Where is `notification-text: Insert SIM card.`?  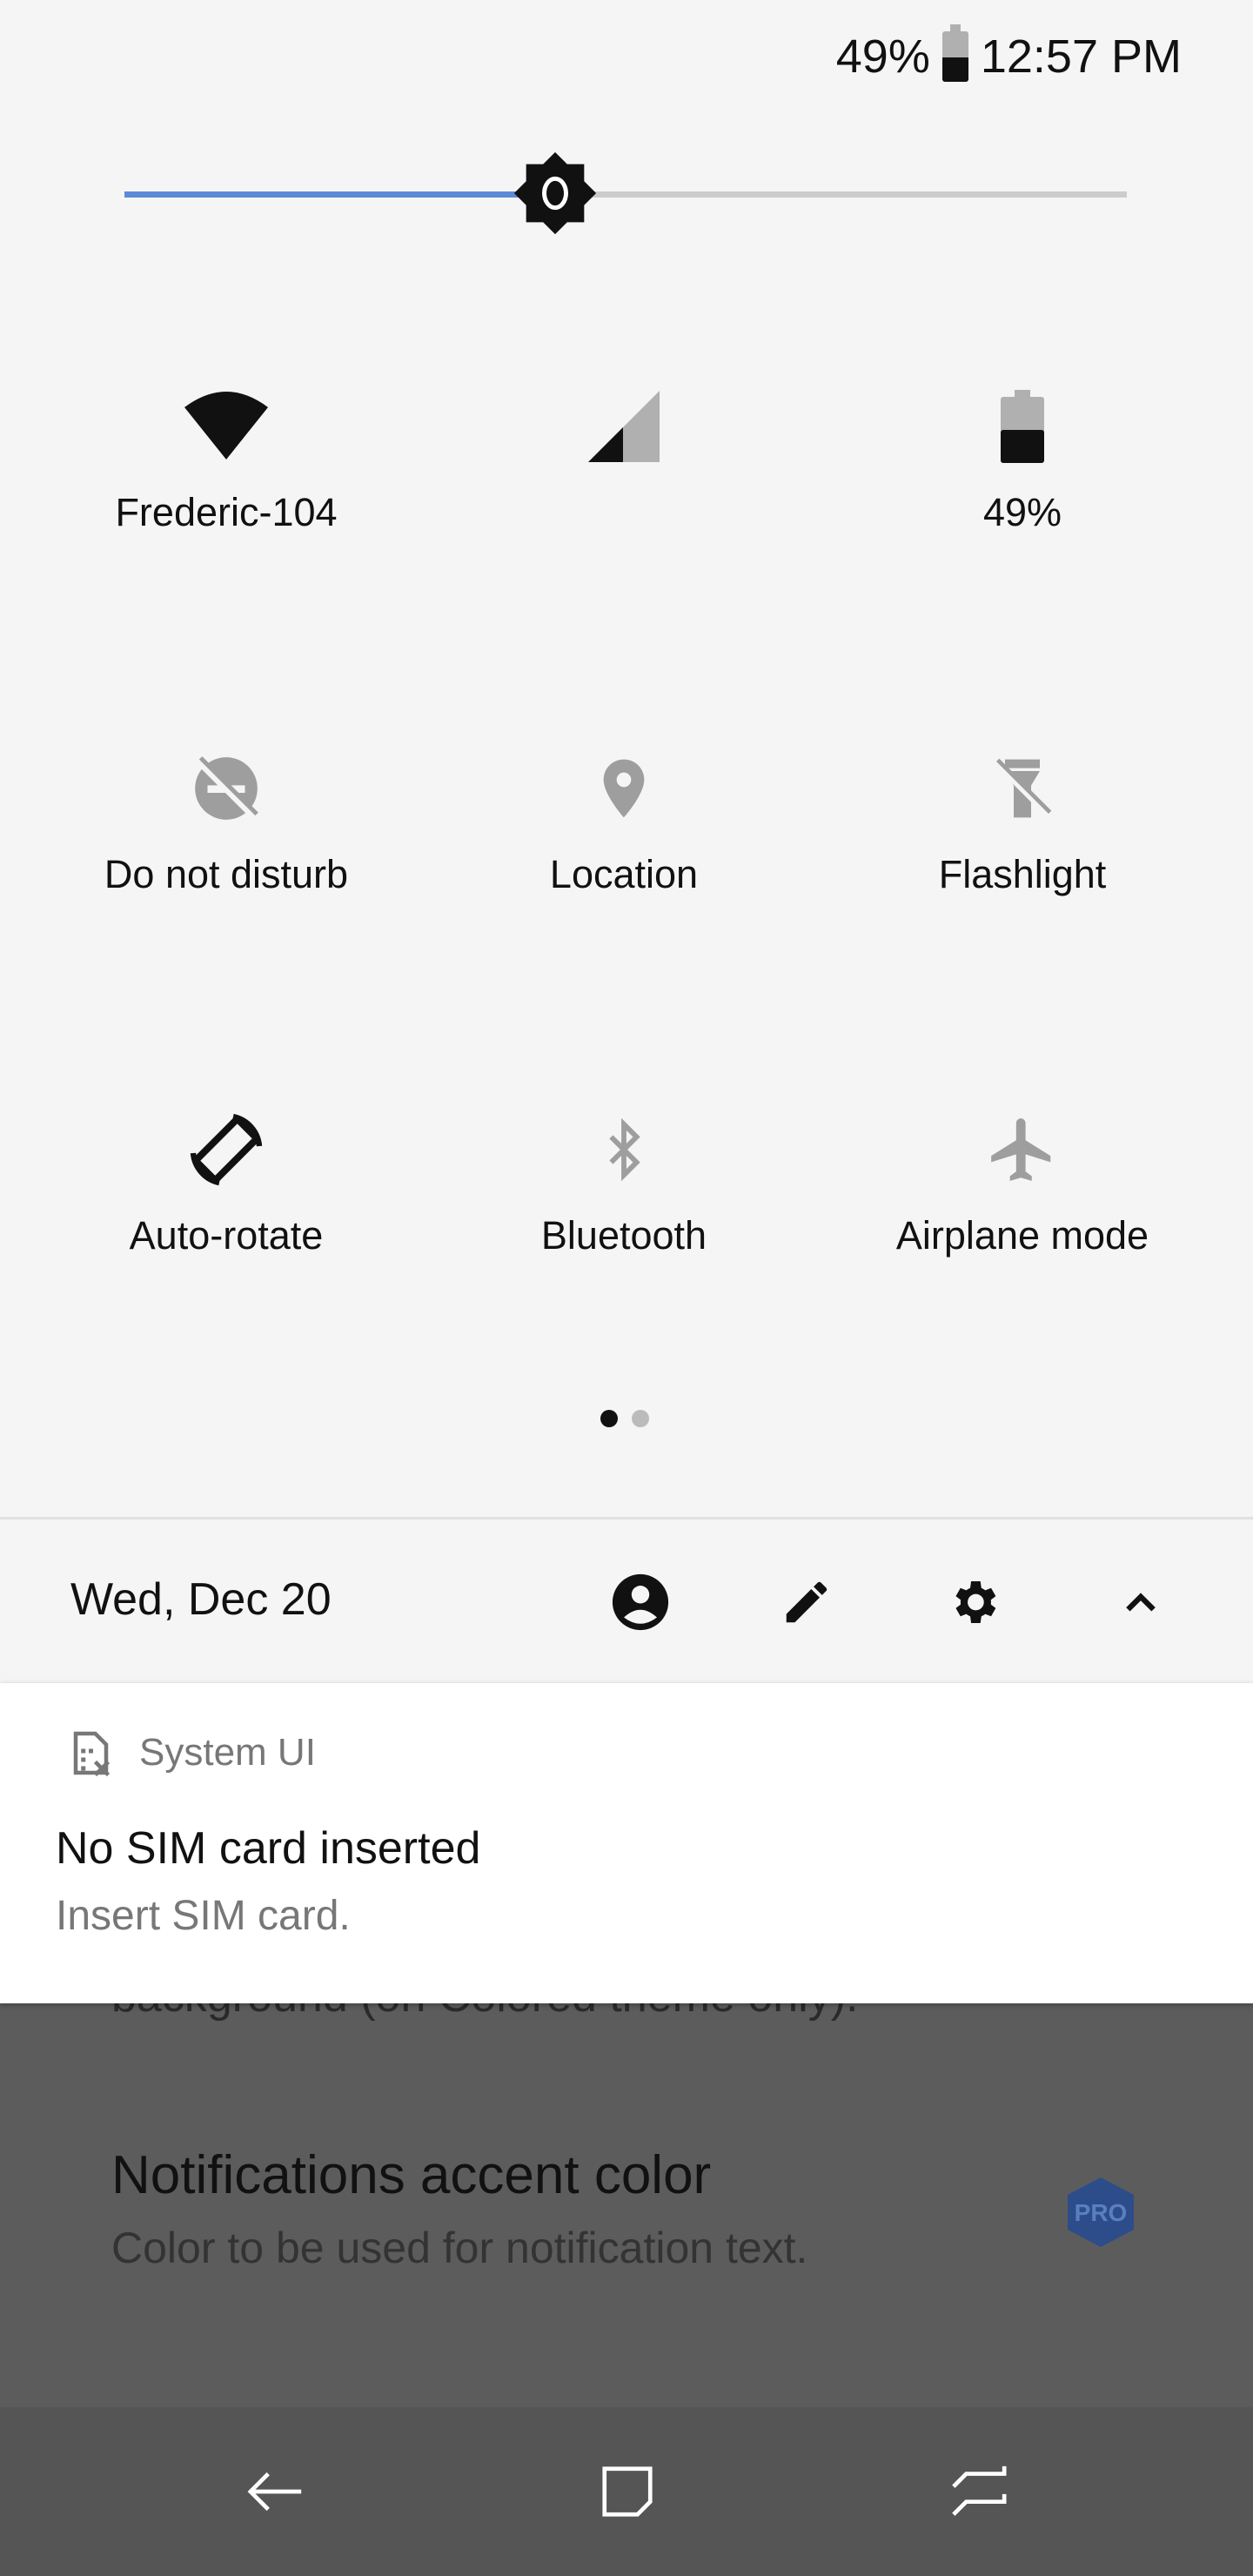
notification-text: Insert SIM card. is located at coordinates (203, 1916).